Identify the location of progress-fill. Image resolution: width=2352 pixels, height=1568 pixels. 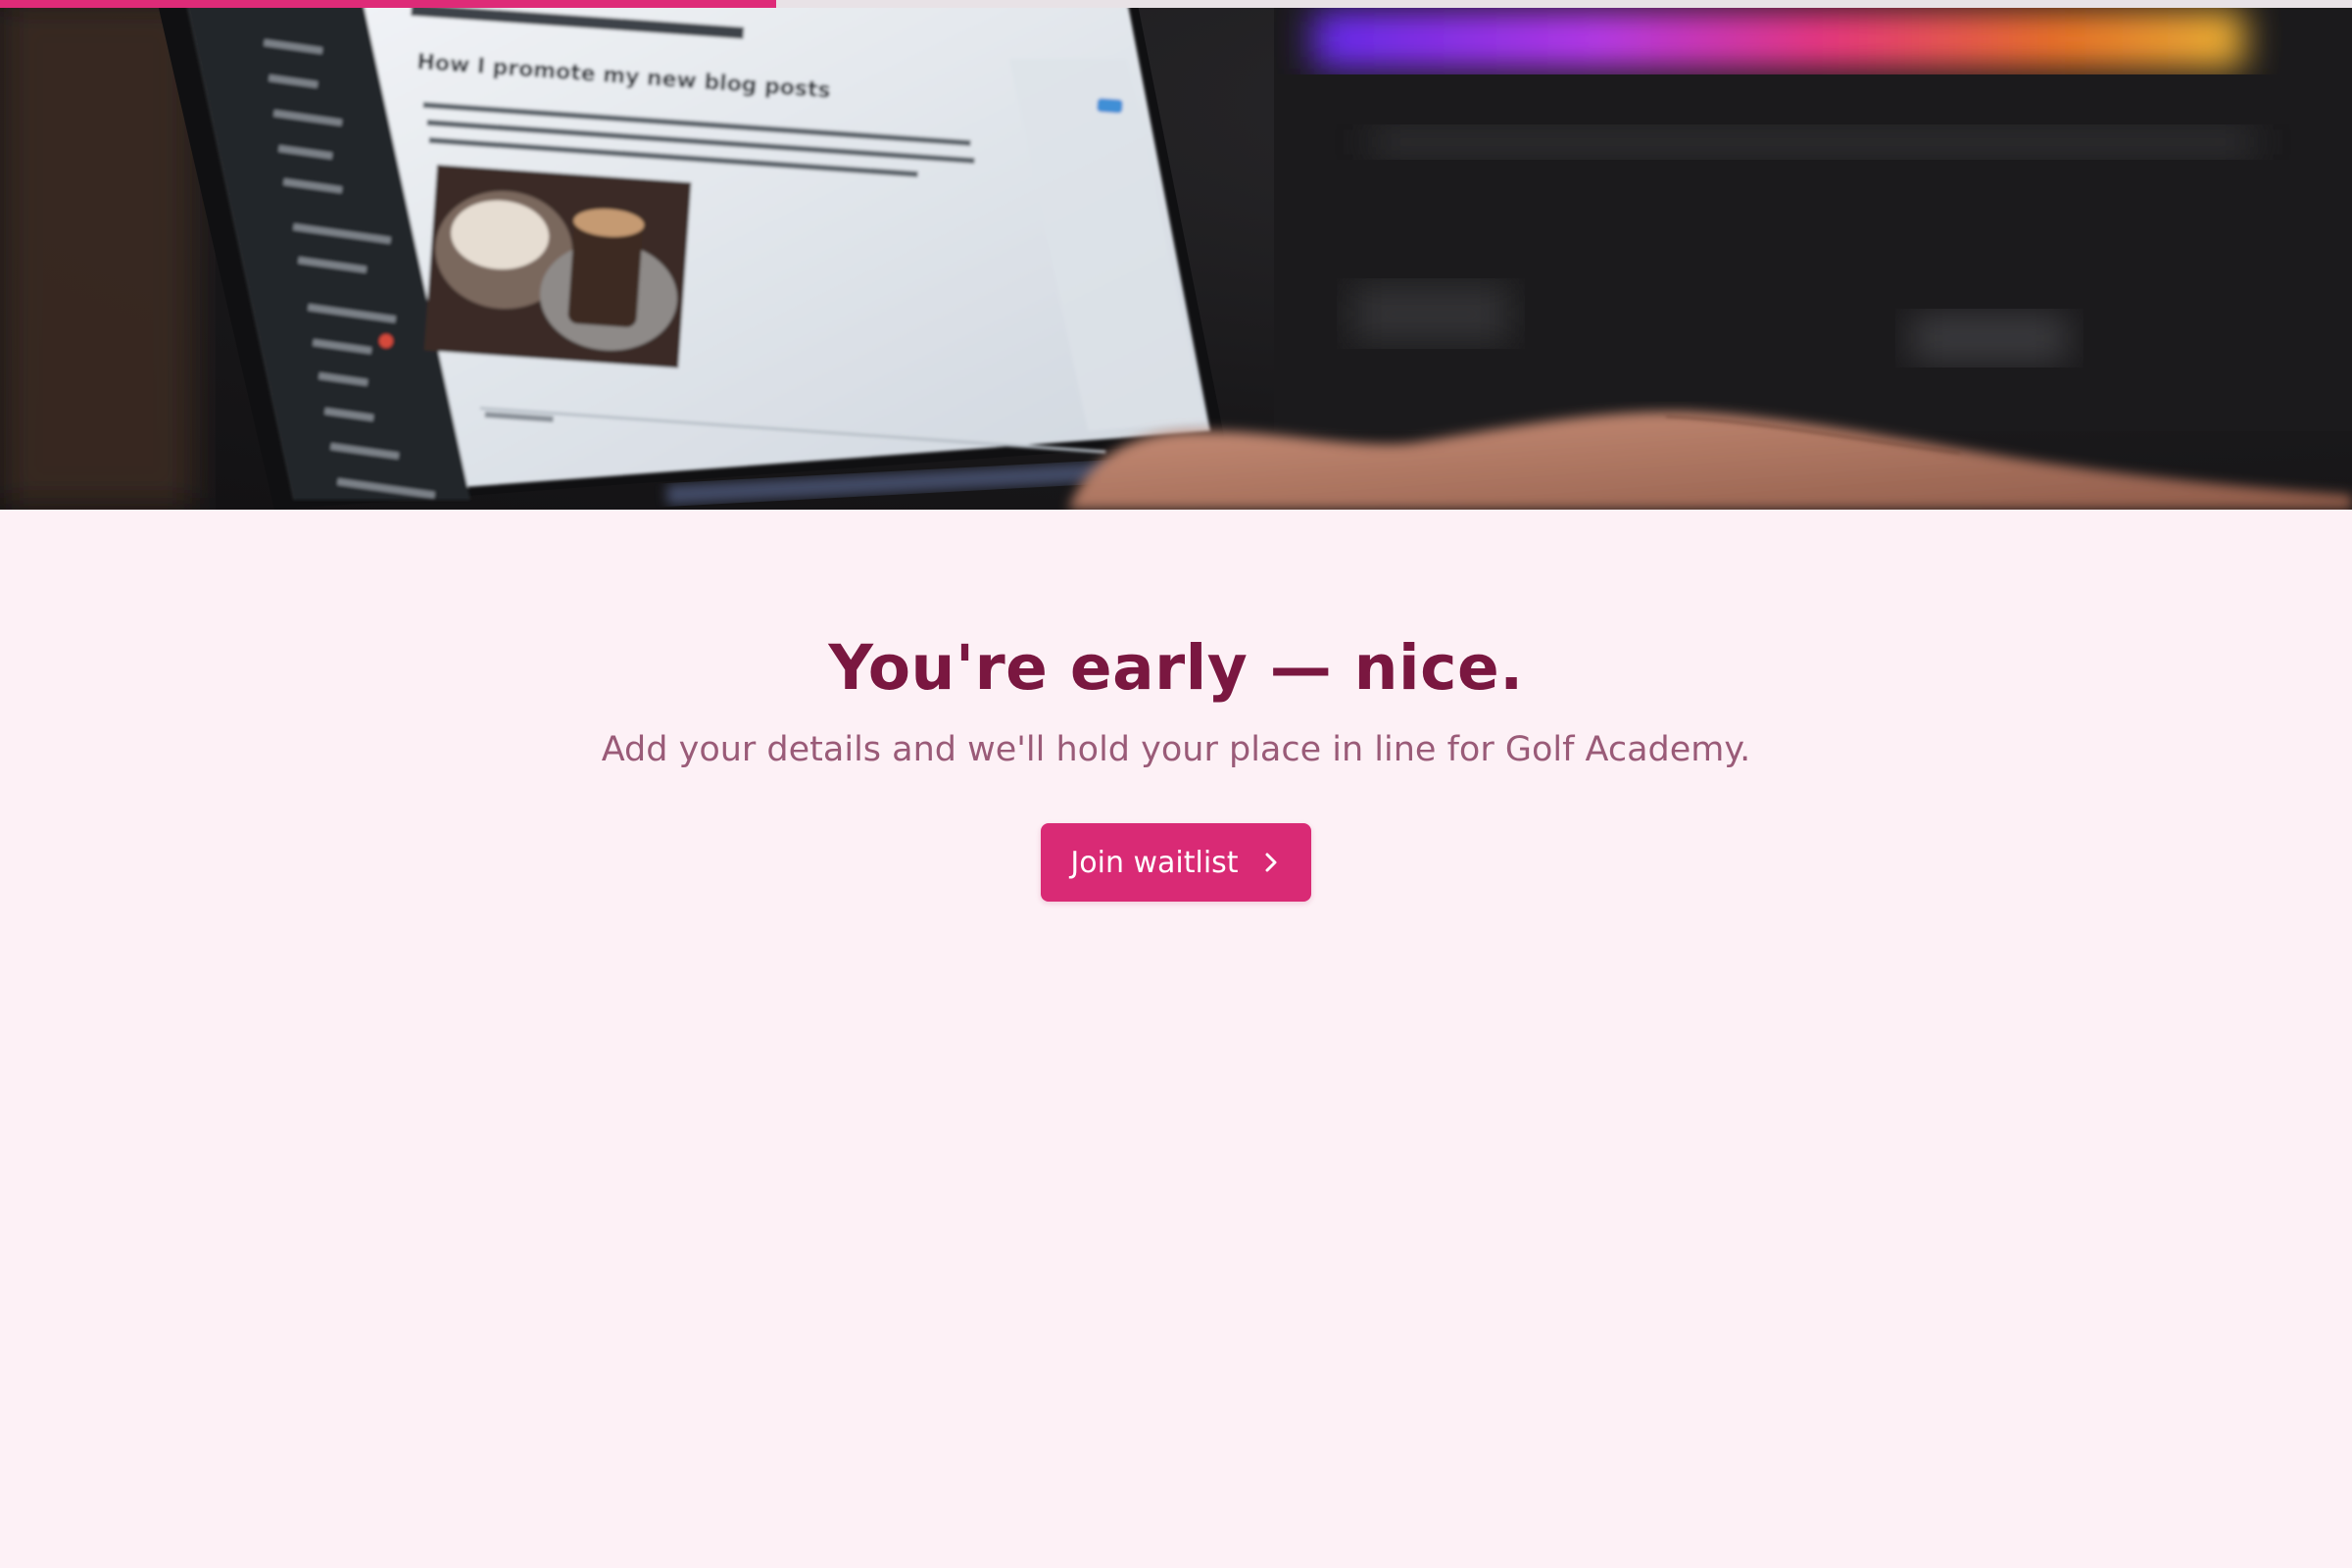
(388, 4).